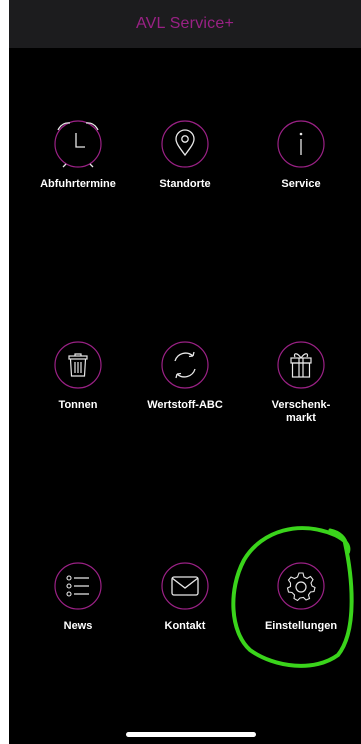 The width and height of the screenshot is (361, 744). Describe the element at coordinates (191, 734) in the screenshot. I see `home-indicator` at that location.